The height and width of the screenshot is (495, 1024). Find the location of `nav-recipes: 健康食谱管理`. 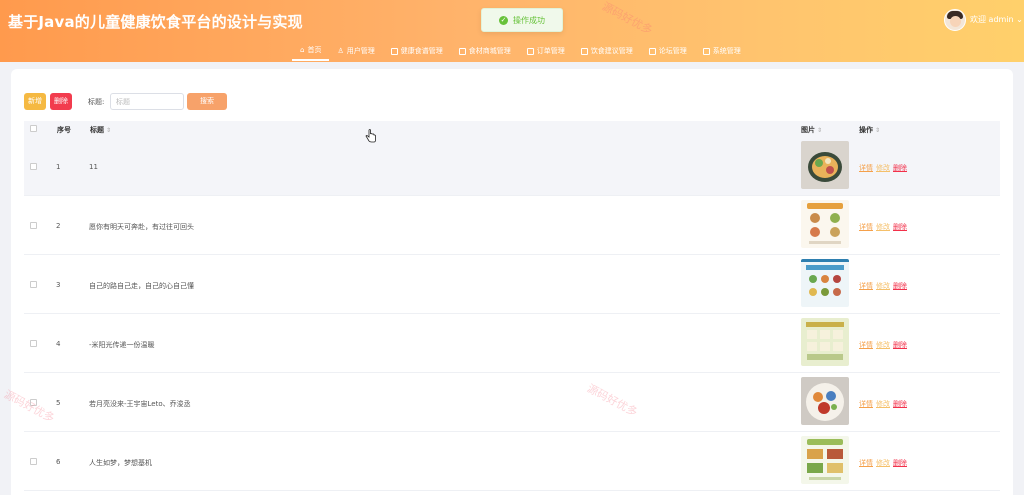

nav-recipes: 健康食谱管理 is located at coordinates (417, 51).